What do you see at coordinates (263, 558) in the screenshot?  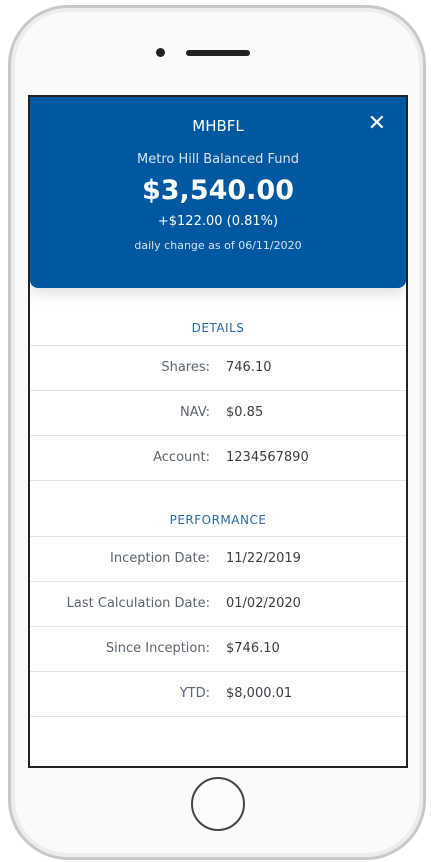 I see `row-value: 11/22/2019` at bounding box center [263, 558].